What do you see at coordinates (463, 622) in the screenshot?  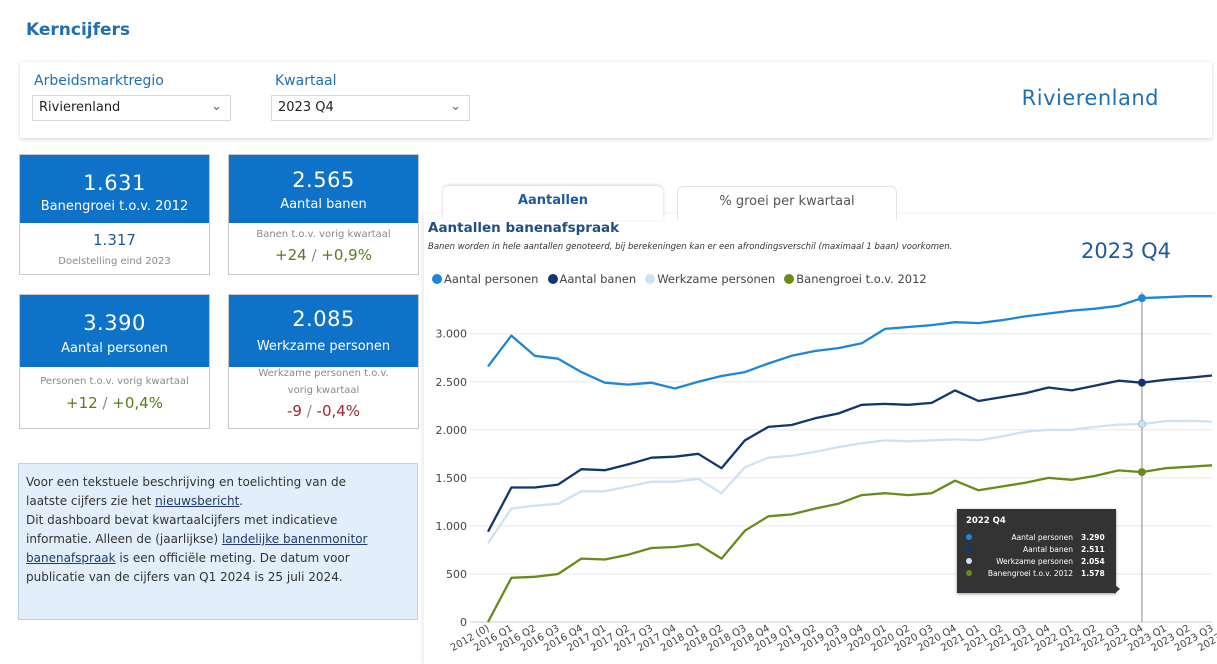 I see `y-tick-label: 0` at bounding box center [463, 622].